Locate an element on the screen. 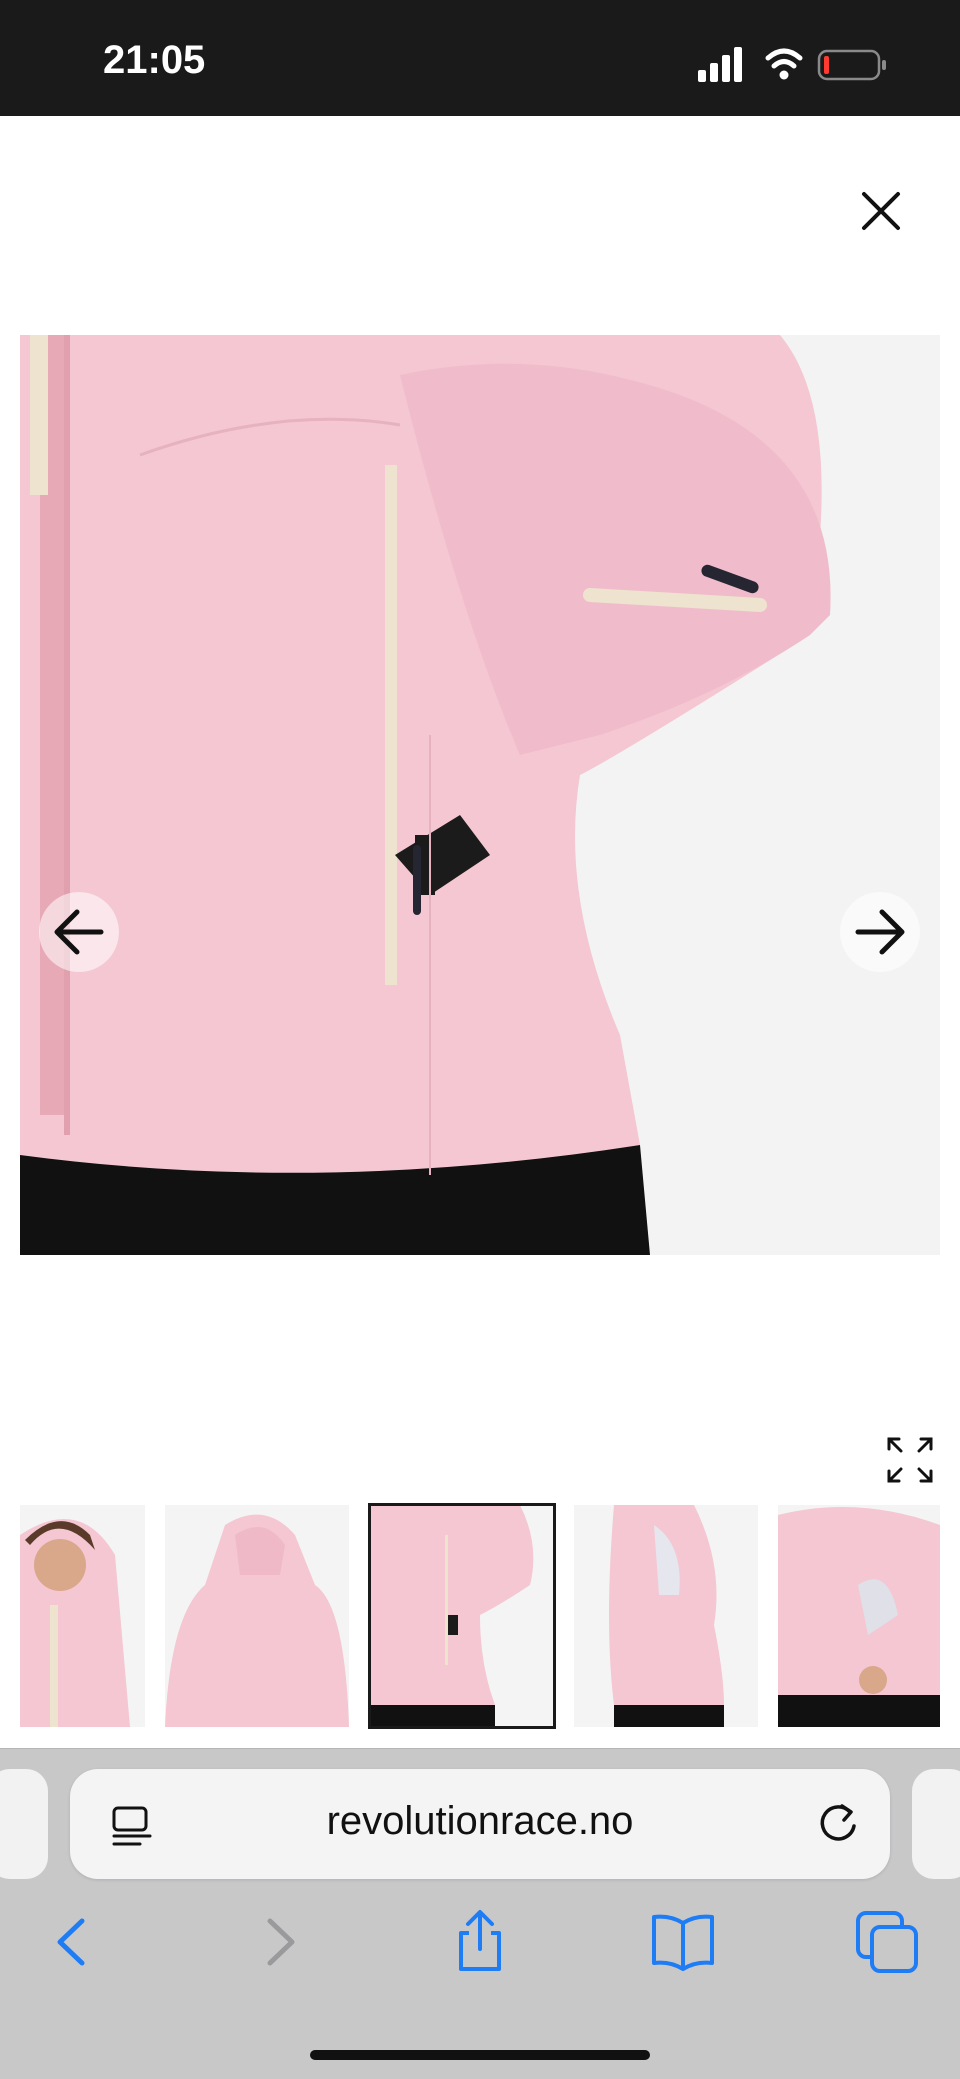 The height and width of the screenshot is (2079, 960). back-button is located at coordinates (73, 1942).